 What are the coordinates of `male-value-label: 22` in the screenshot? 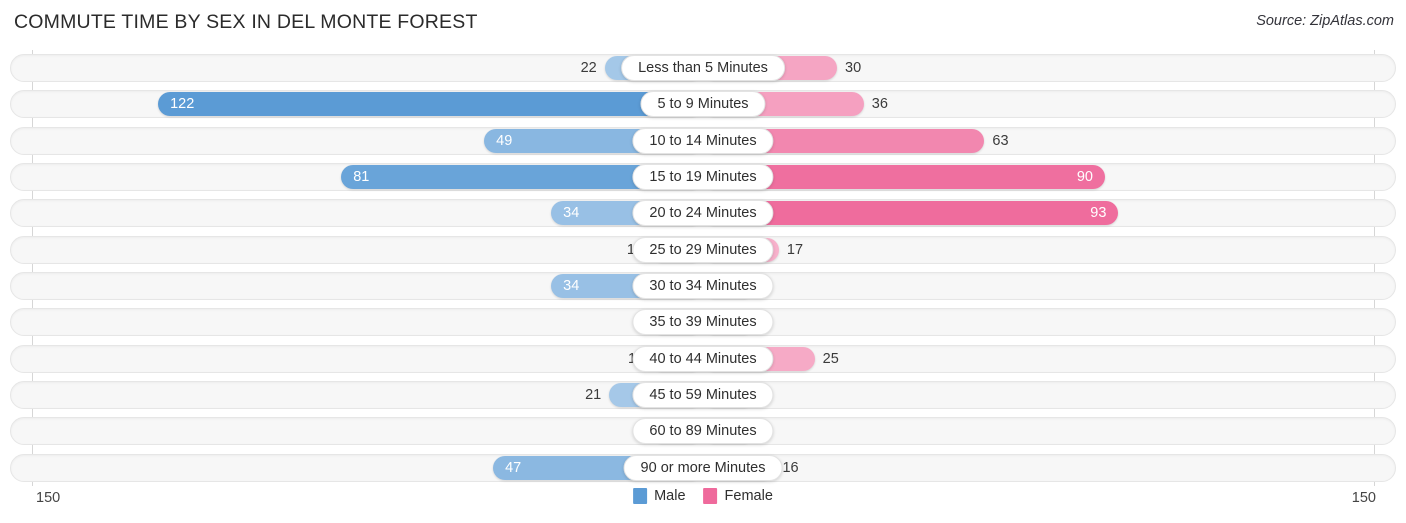 It's located at (588, 68).